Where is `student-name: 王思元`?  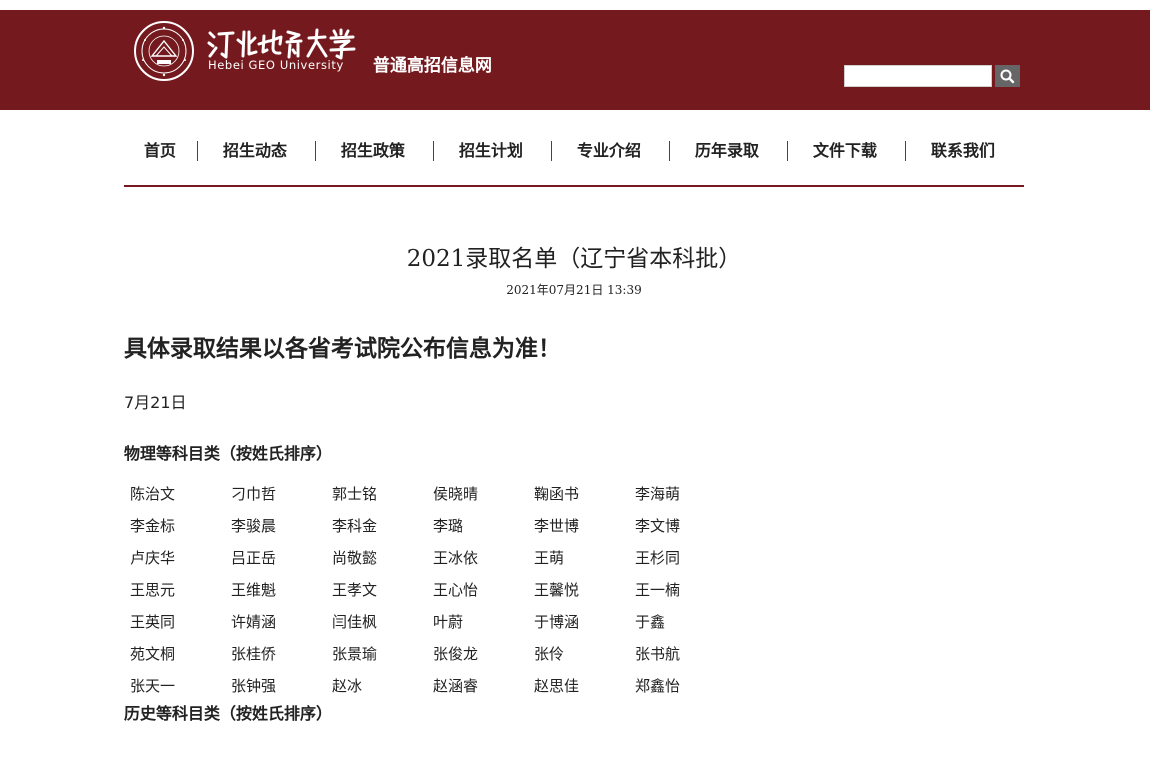
student-name: 王思元 is located at coordinates (153, 590).